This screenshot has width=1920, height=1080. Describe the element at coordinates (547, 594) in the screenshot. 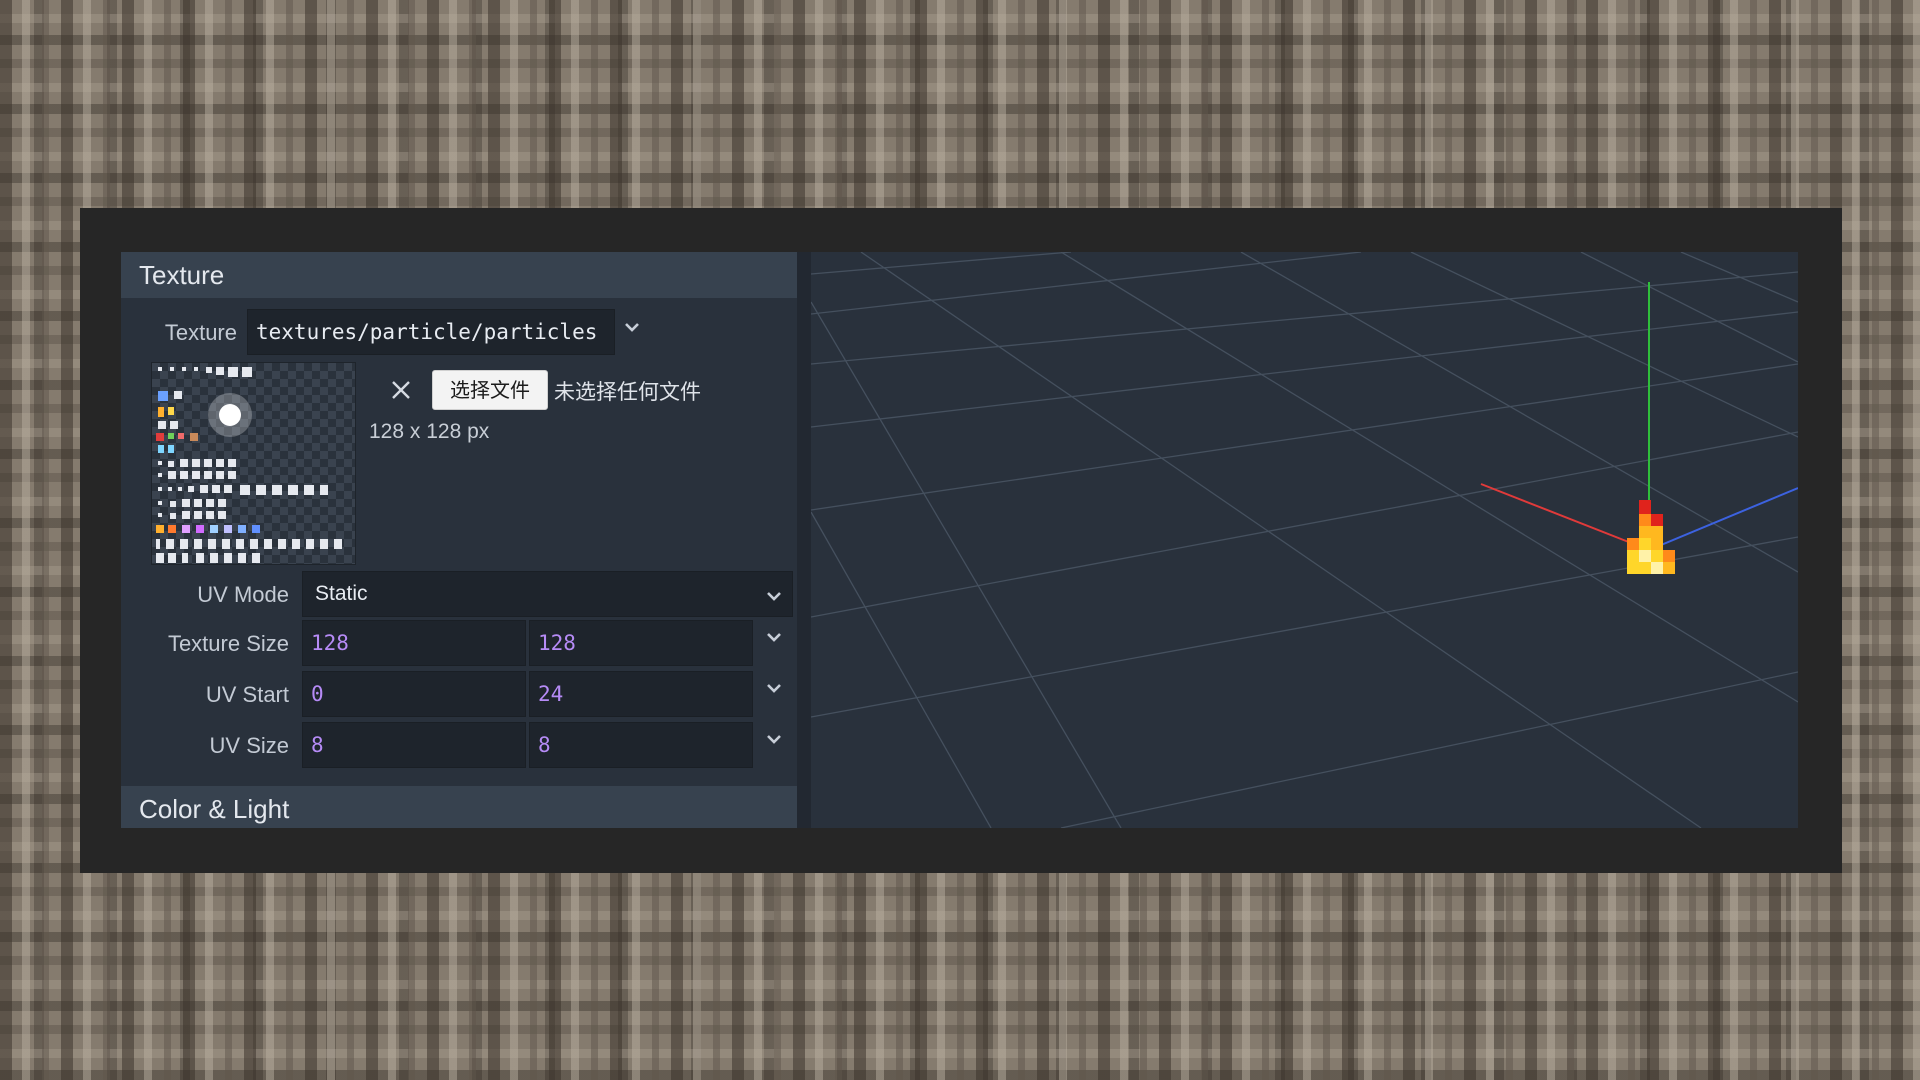

I see `uv-mode-select: Static` at that location.